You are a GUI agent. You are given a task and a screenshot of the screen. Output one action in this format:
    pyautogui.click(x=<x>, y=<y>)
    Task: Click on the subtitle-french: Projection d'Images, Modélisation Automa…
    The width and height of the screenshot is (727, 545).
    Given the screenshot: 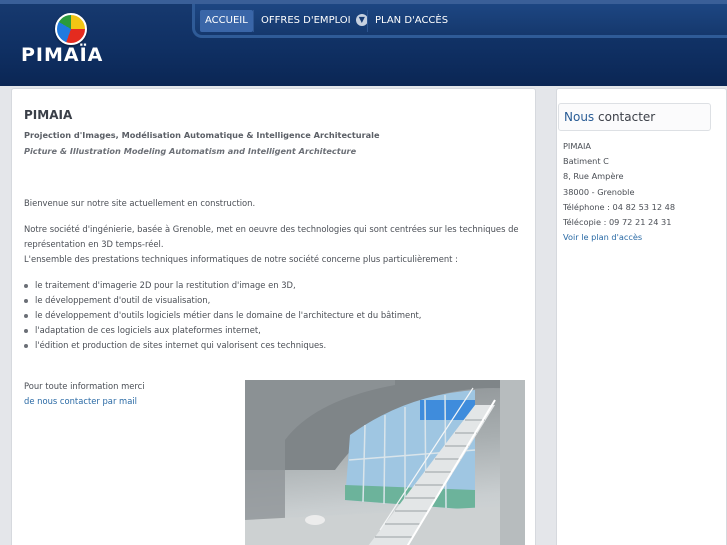 What is the action you would take?
    pyautogui.click(x=202, y=135)
    